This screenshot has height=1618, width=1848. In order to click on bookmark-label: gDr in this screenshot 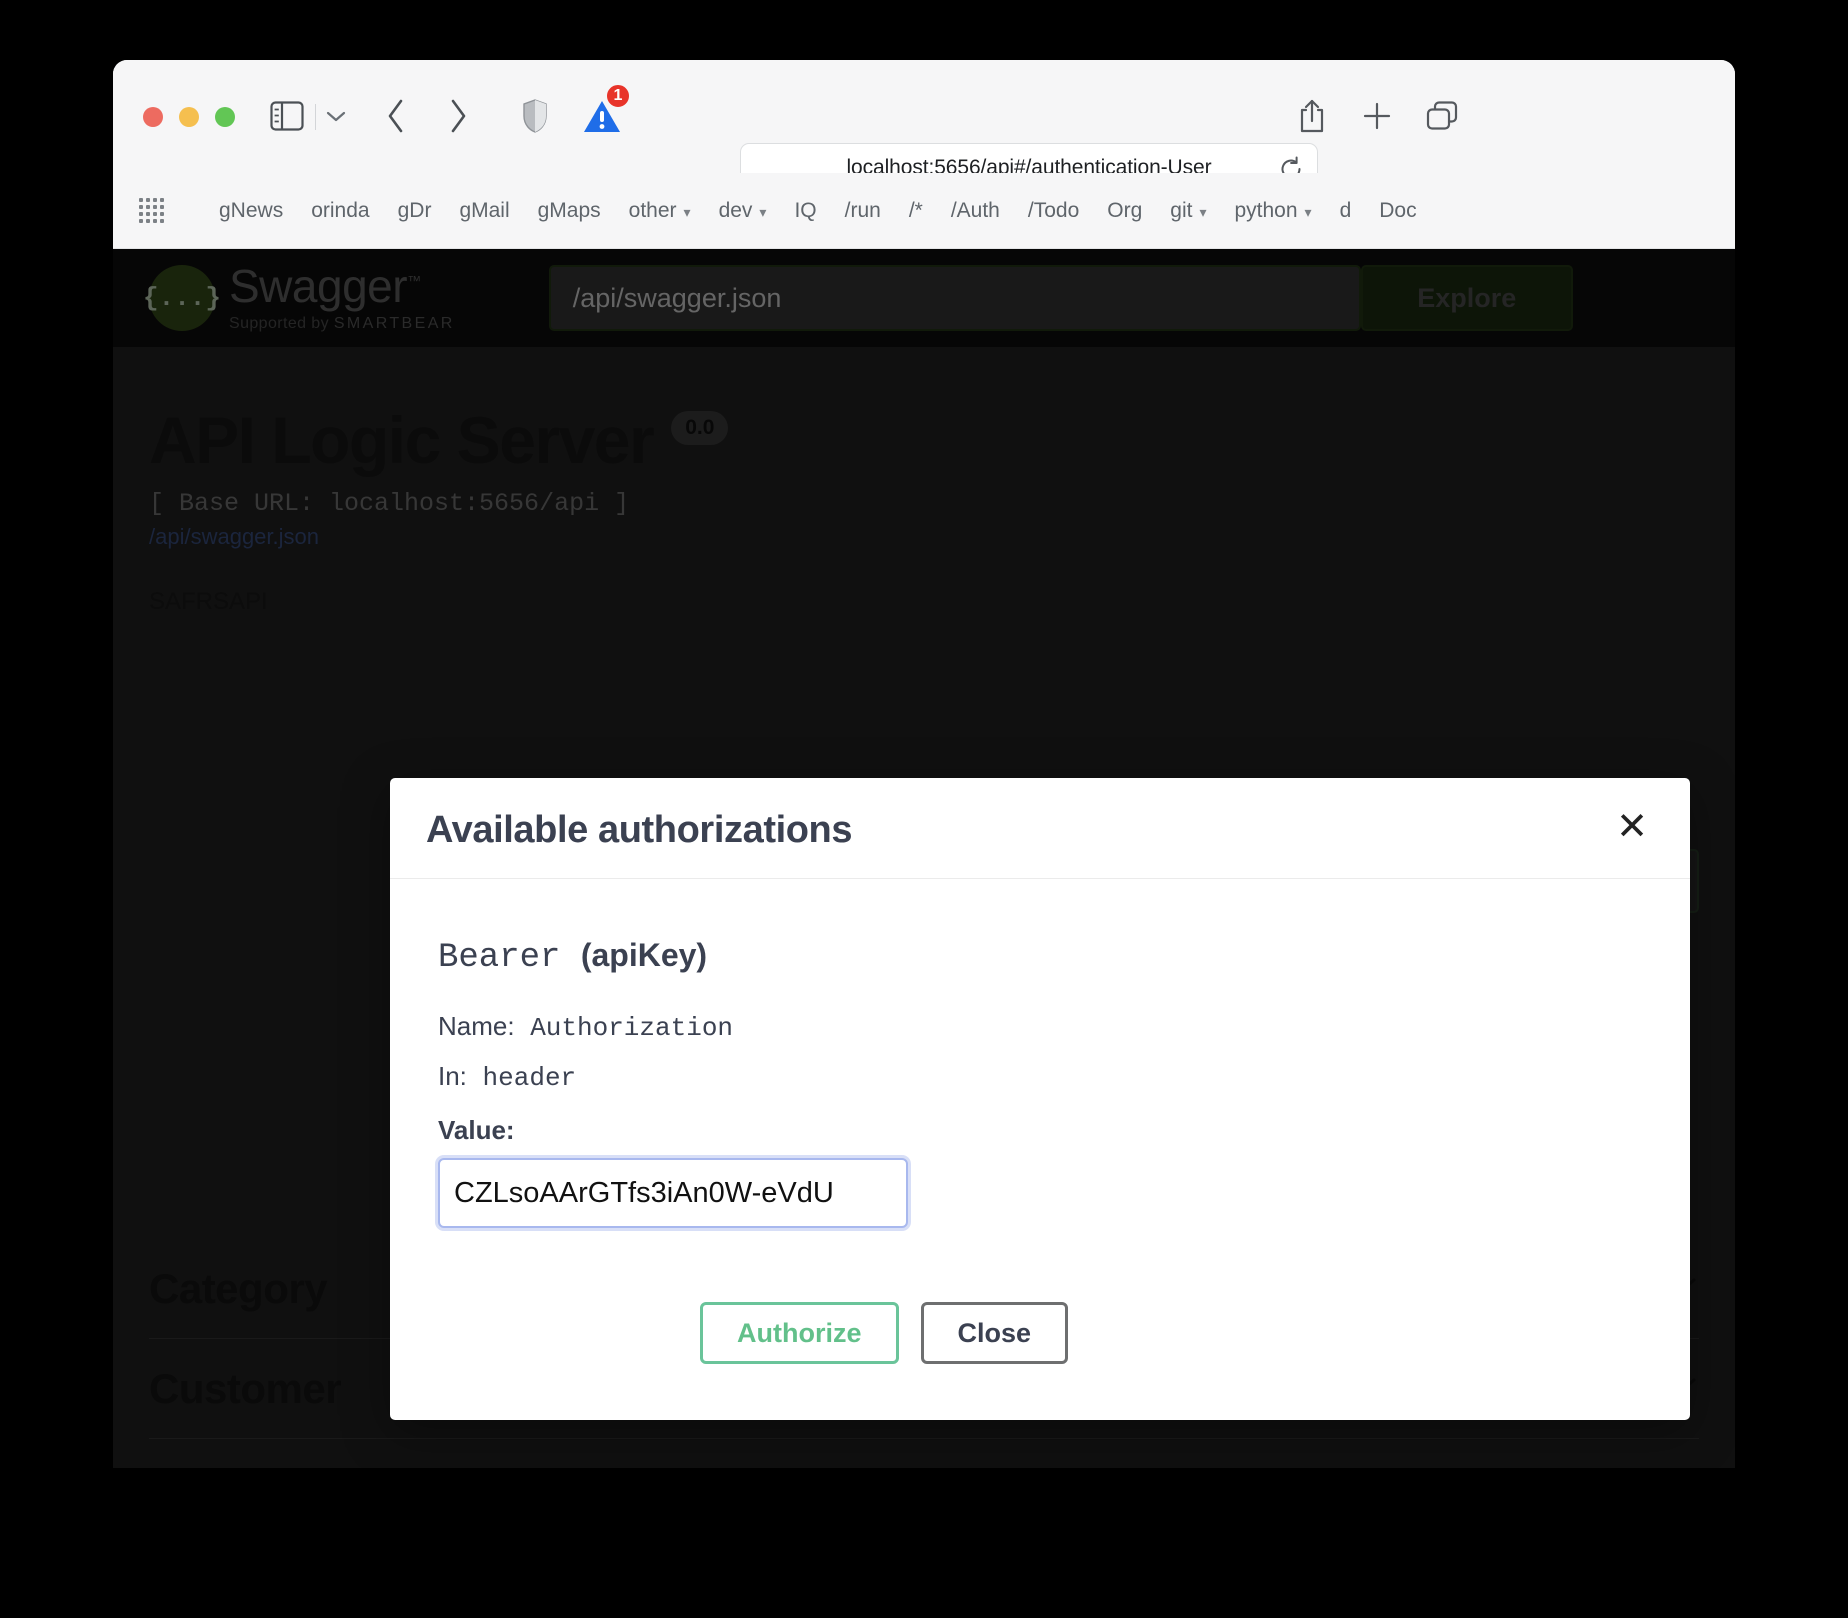, I will do `click(414, 210)`.